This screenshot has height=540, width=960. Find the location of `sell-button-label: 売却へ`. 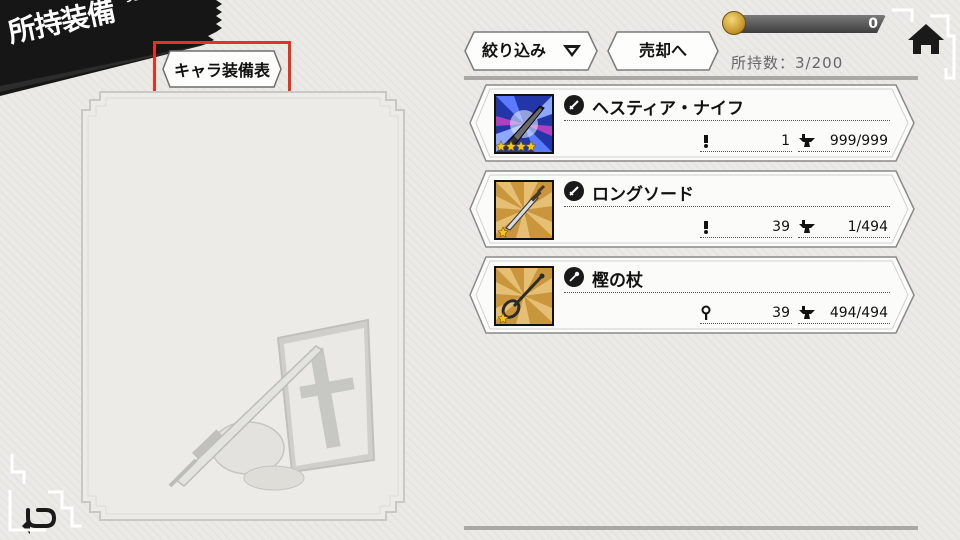

sell-button-label: 売却へ is located at coordinates (662, 50).